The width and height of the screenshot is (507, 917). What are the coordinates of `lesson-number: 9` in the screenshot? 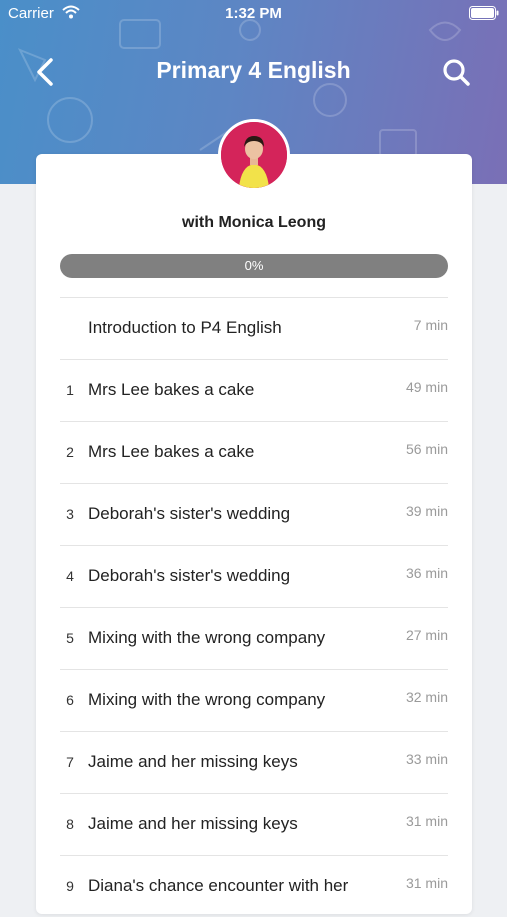 It's located at (70, 886).